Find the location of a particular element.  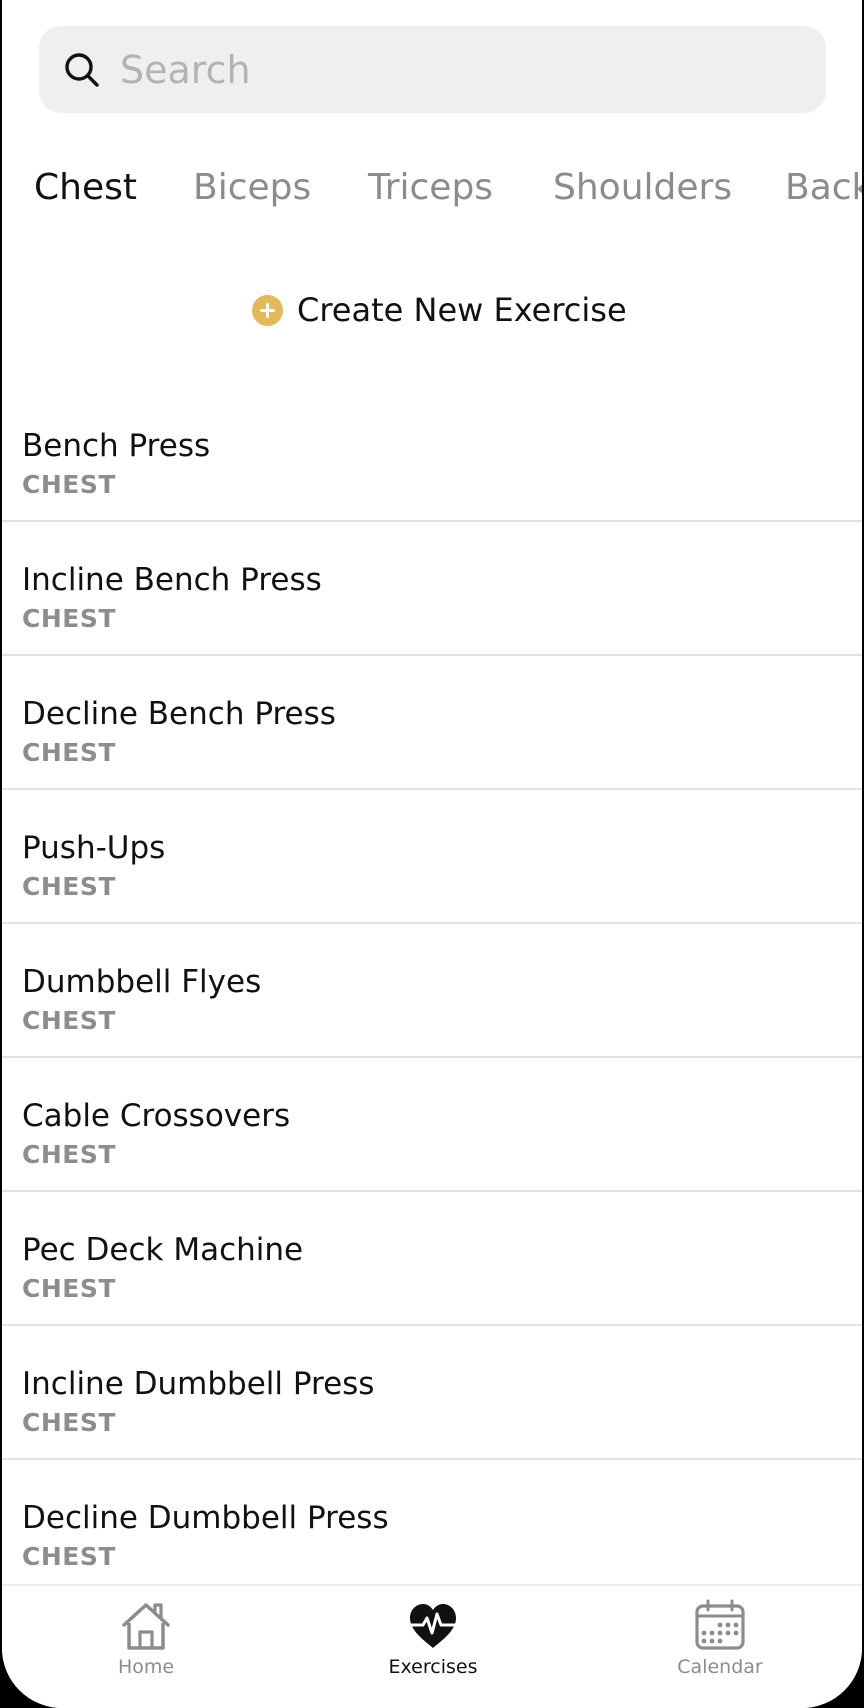

nav-calendar: Calendar is located at coordinates (720, 1638).